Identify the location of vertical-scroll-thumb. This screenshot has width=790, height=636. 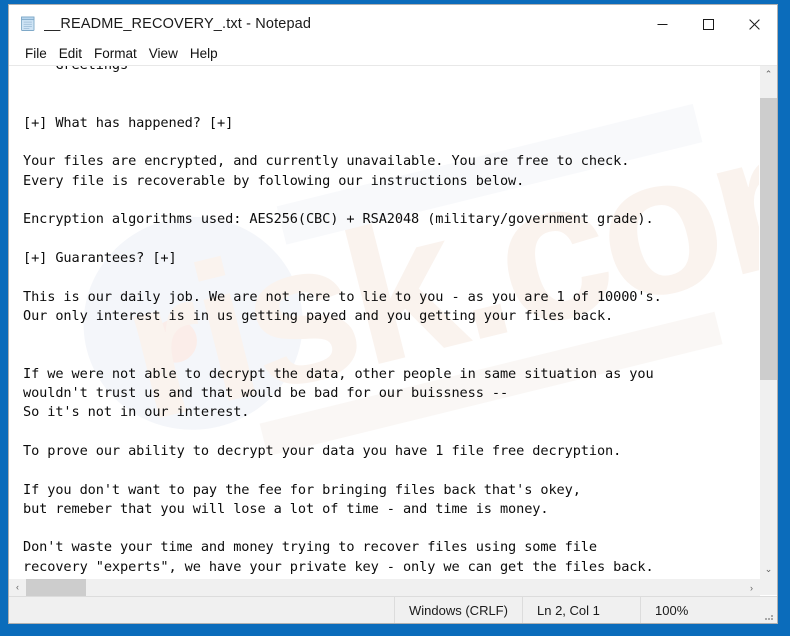
(768, 239).